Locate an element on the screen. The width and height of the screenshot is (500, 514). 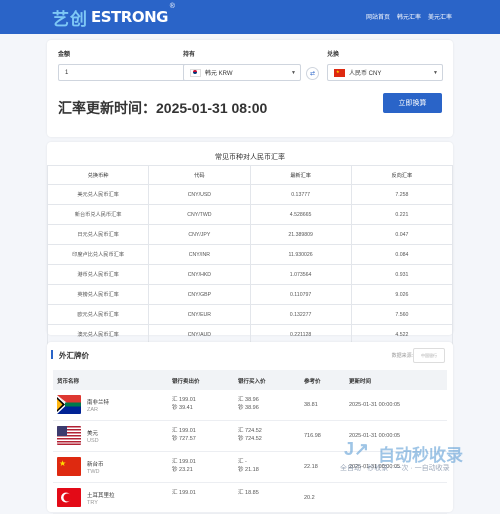
reverse-rate: 9.026 is located at coordinates (402, 294).